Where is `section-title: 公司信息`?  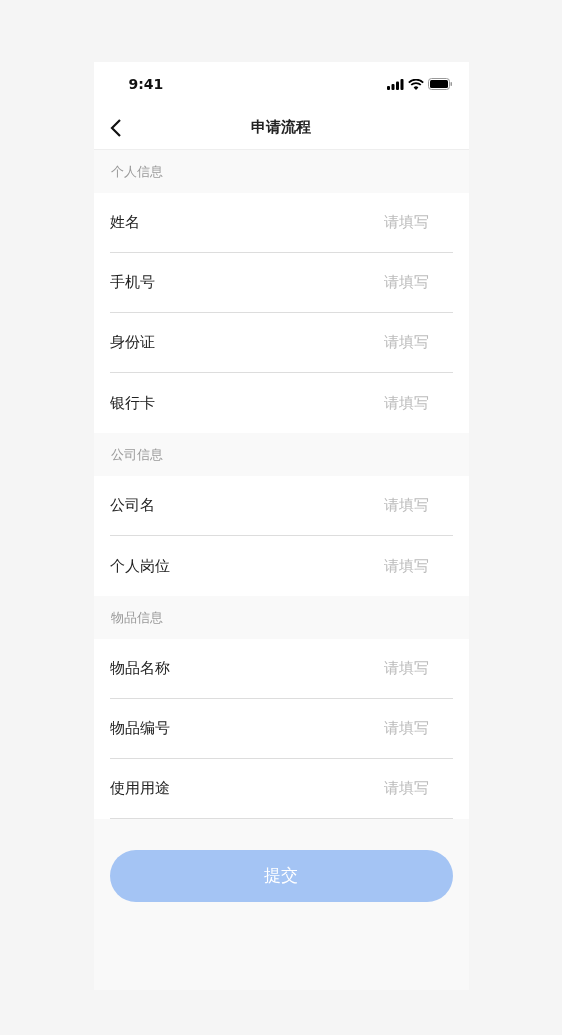
section-title: 公司信息 is located at coordinates (136, 454).